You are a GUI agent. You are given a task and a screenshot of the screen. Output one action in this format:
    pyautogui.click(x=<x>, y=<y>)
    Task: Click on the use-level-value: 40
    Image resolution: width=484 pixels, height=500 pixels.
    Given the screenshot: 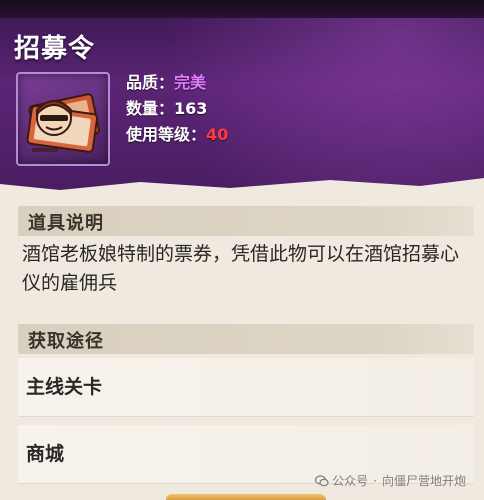 What is the action you would take?
    pyautogui.click(x=217, y=134)
    